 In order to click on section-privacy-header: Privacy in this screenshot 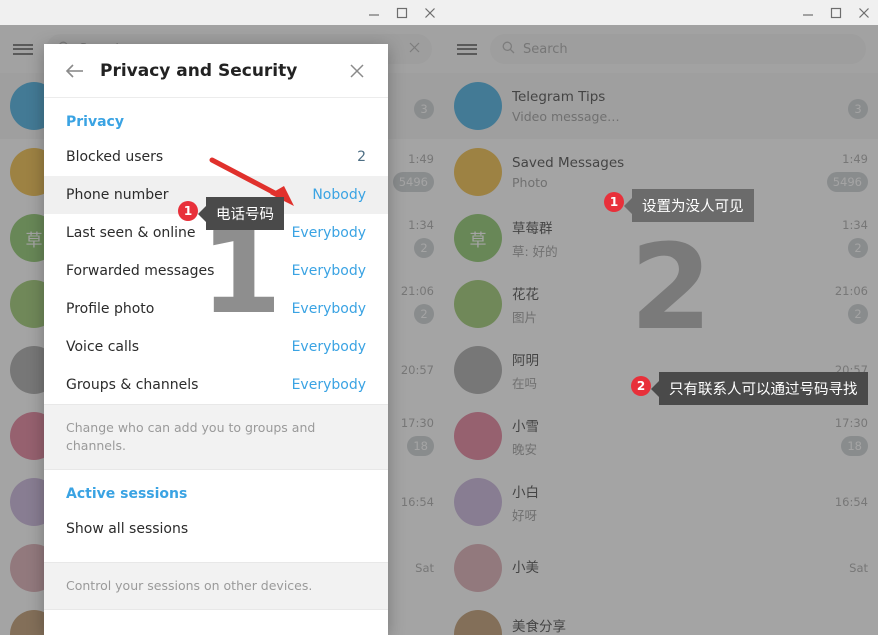, I will do `click(95, 122)`.